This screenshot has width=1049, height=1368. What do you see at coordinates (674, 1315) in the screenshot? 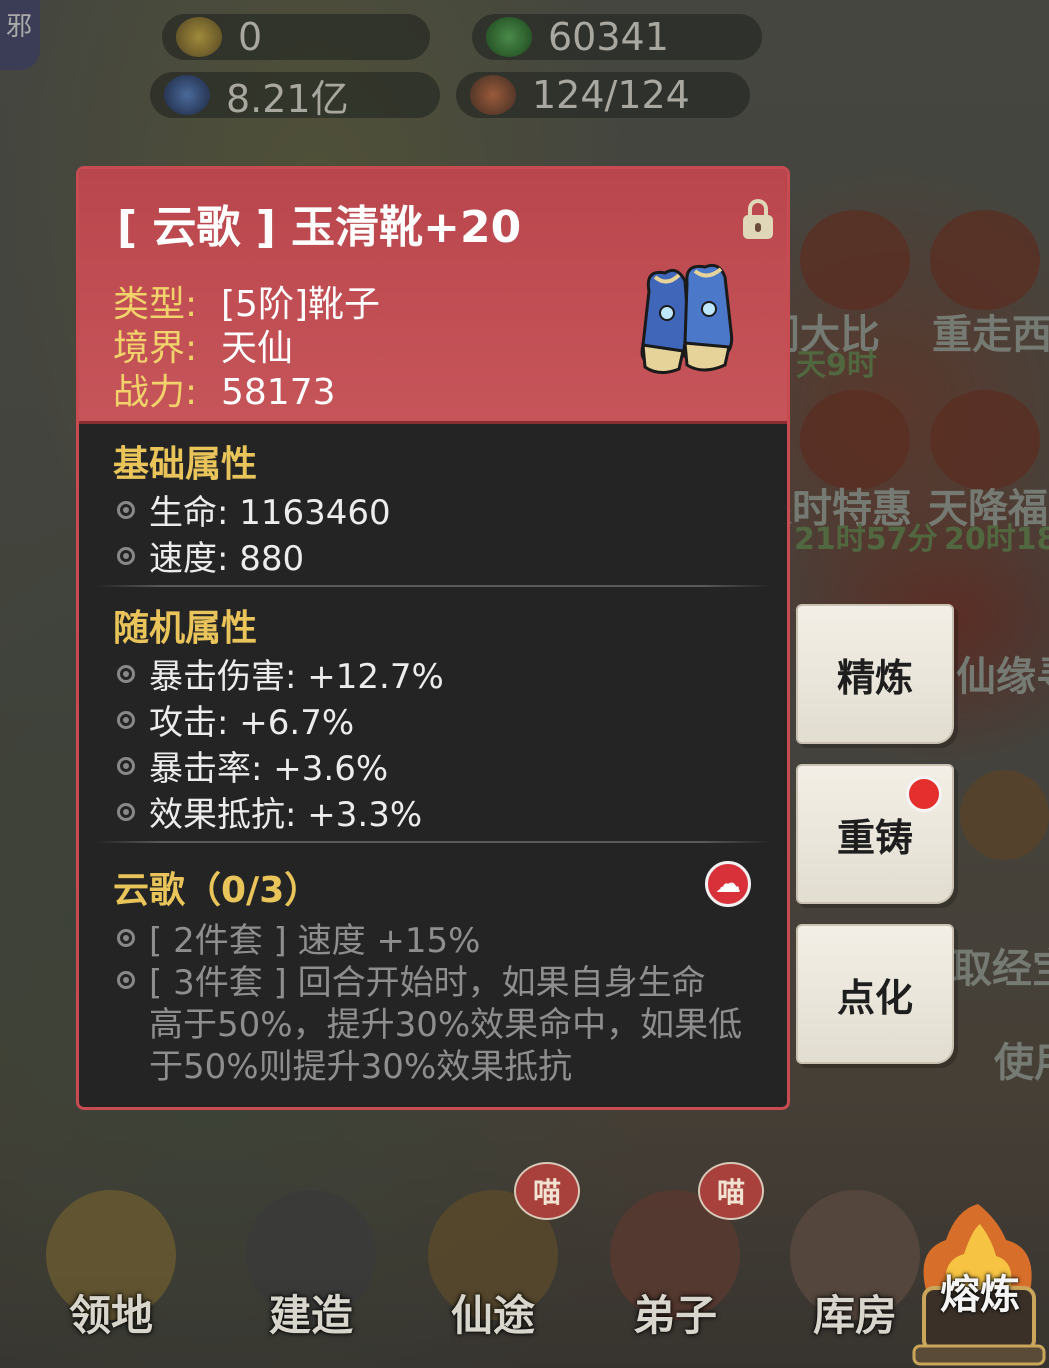
I see `nav-disciple-label: 弟子` at bounding box center [674, 1315].